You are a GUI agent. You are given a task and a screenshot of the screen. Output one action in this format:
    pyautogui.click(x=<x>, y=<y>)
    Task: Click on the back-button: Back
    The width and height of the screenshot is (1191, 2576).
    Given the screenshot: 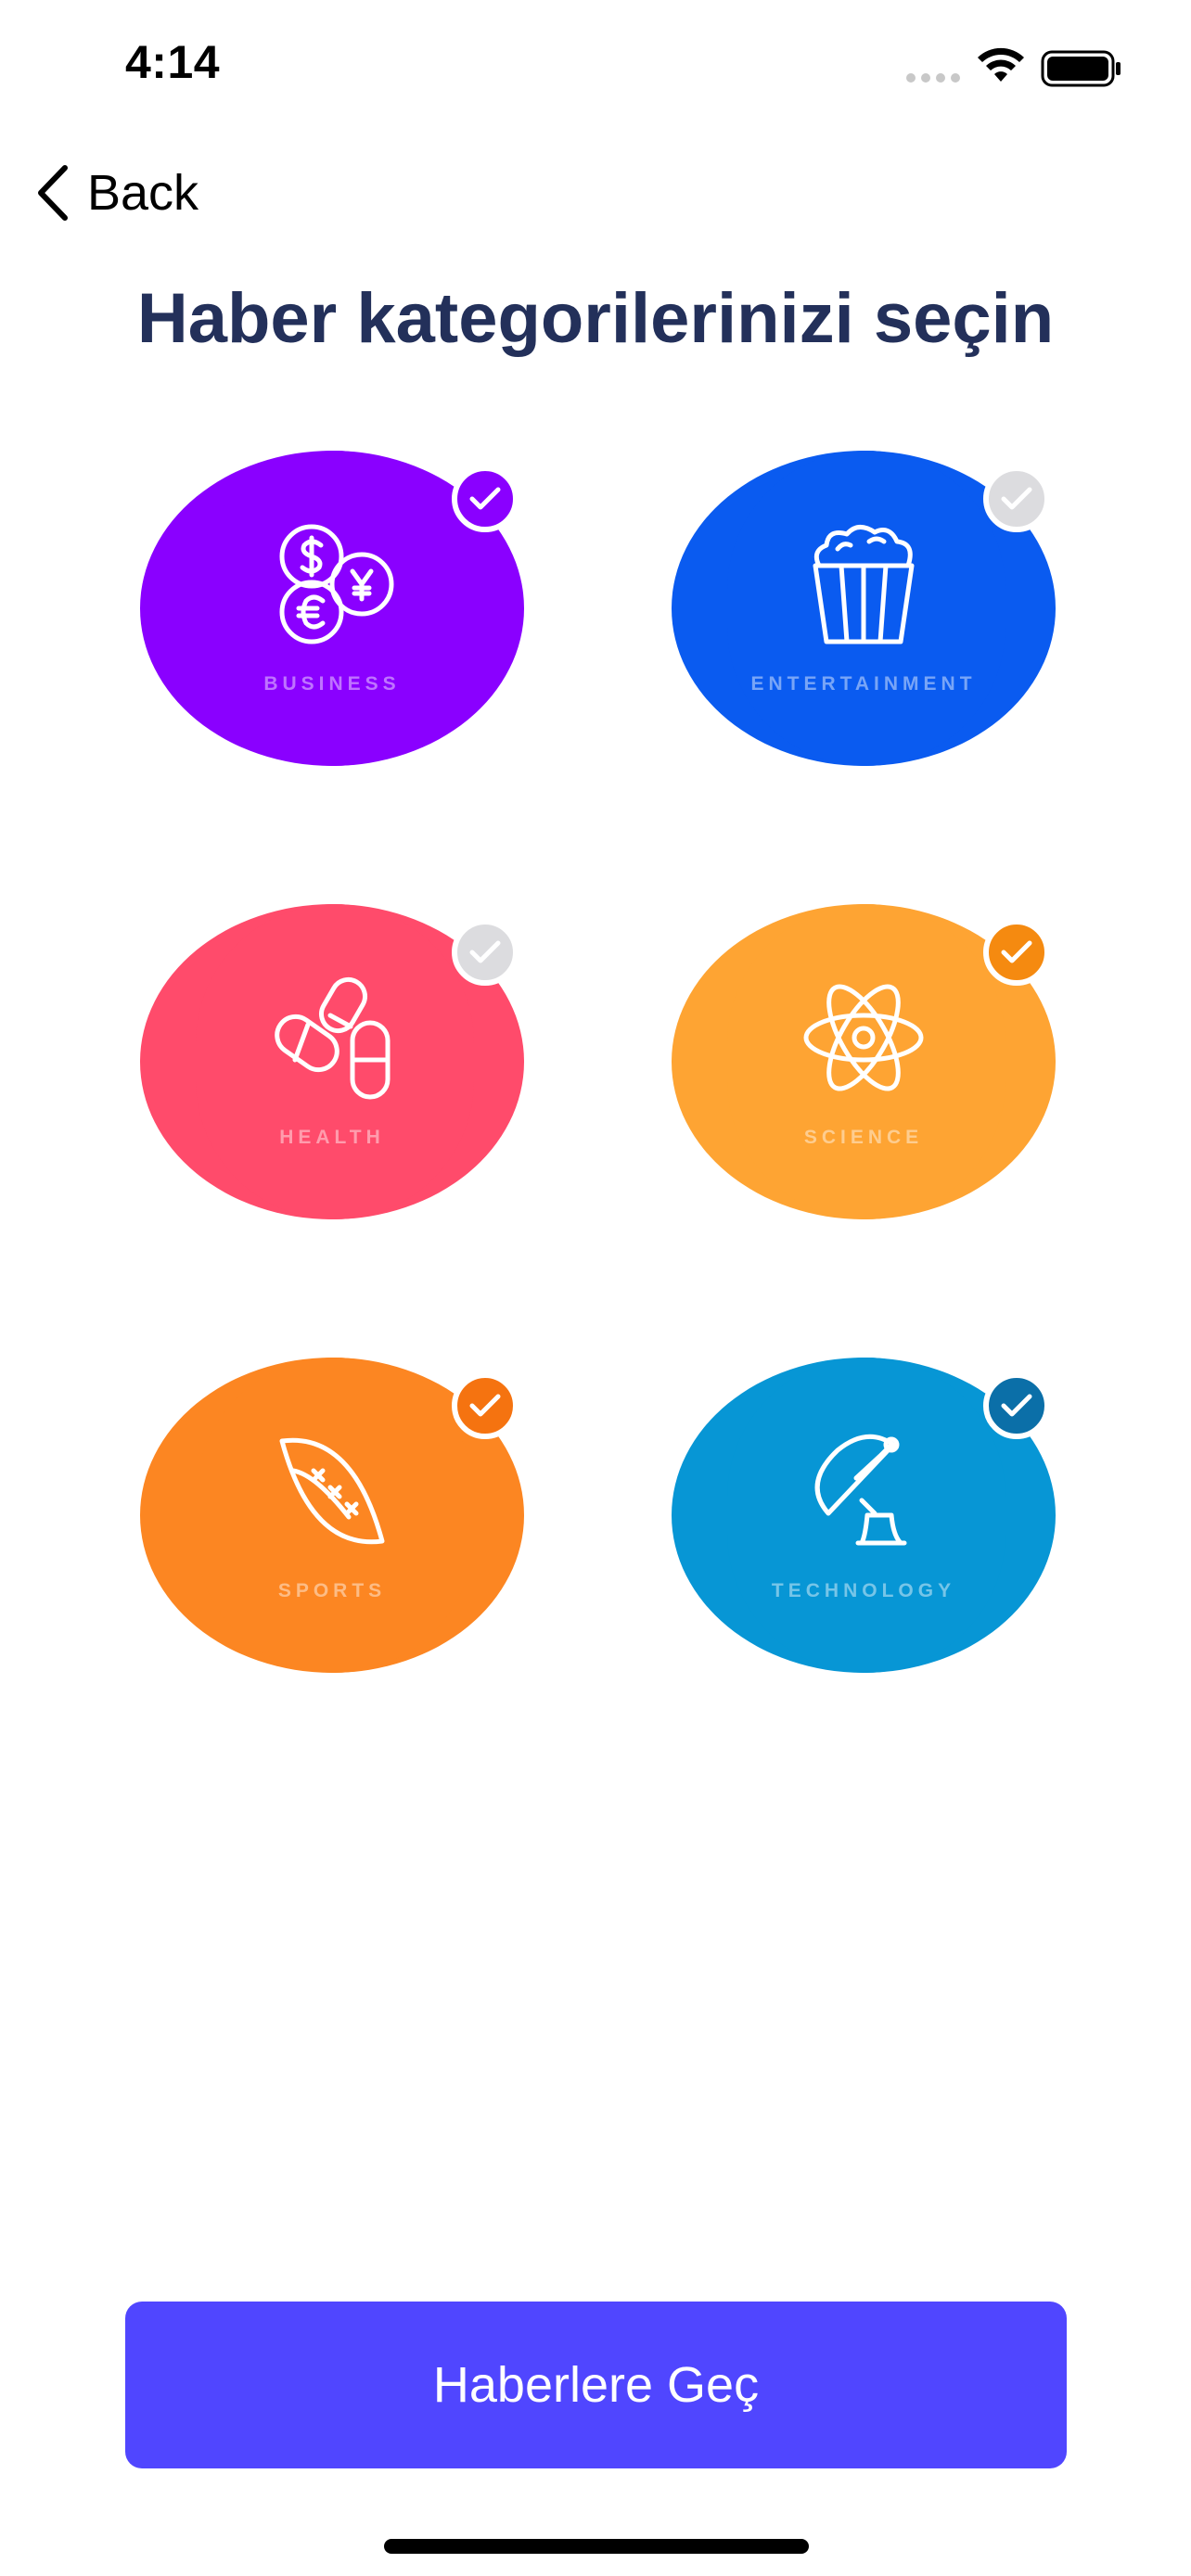 What is the action you would take?
    pyautogui.click(x=115, y=193)
    